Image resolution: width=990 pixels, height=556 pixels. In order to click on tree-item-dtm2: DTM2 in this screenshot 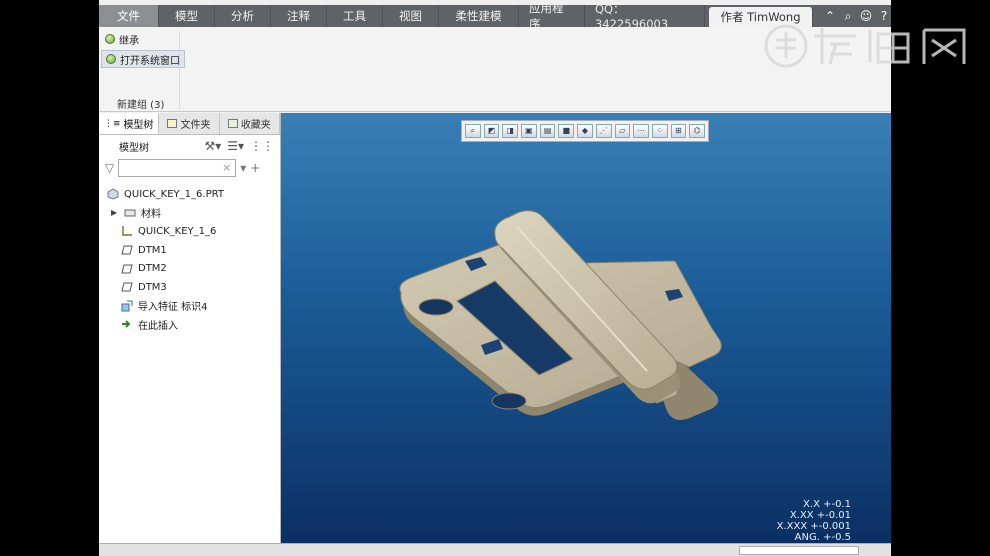, I will do `click(189, 268)`.